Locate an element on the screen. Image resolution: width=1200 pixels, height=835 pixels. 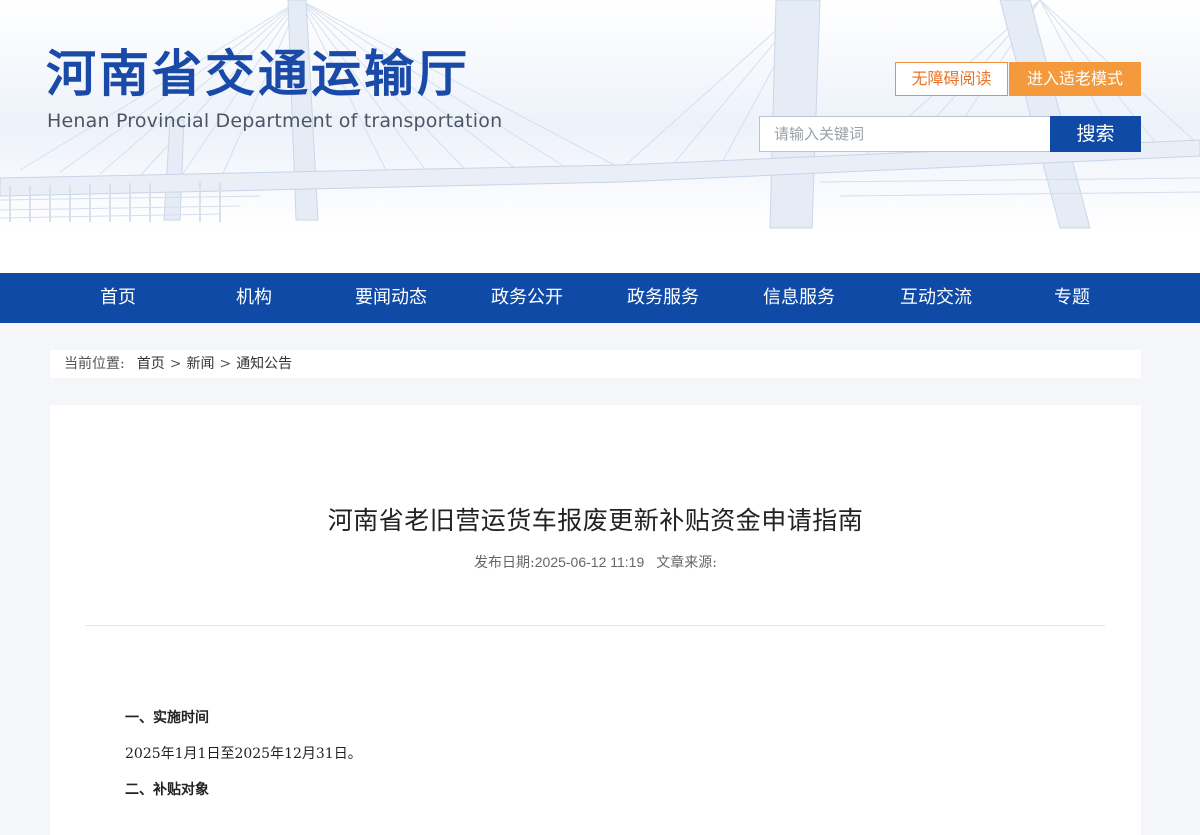
elder-mode-button: 进入适老模式 is located at coordinates (1075, 79).